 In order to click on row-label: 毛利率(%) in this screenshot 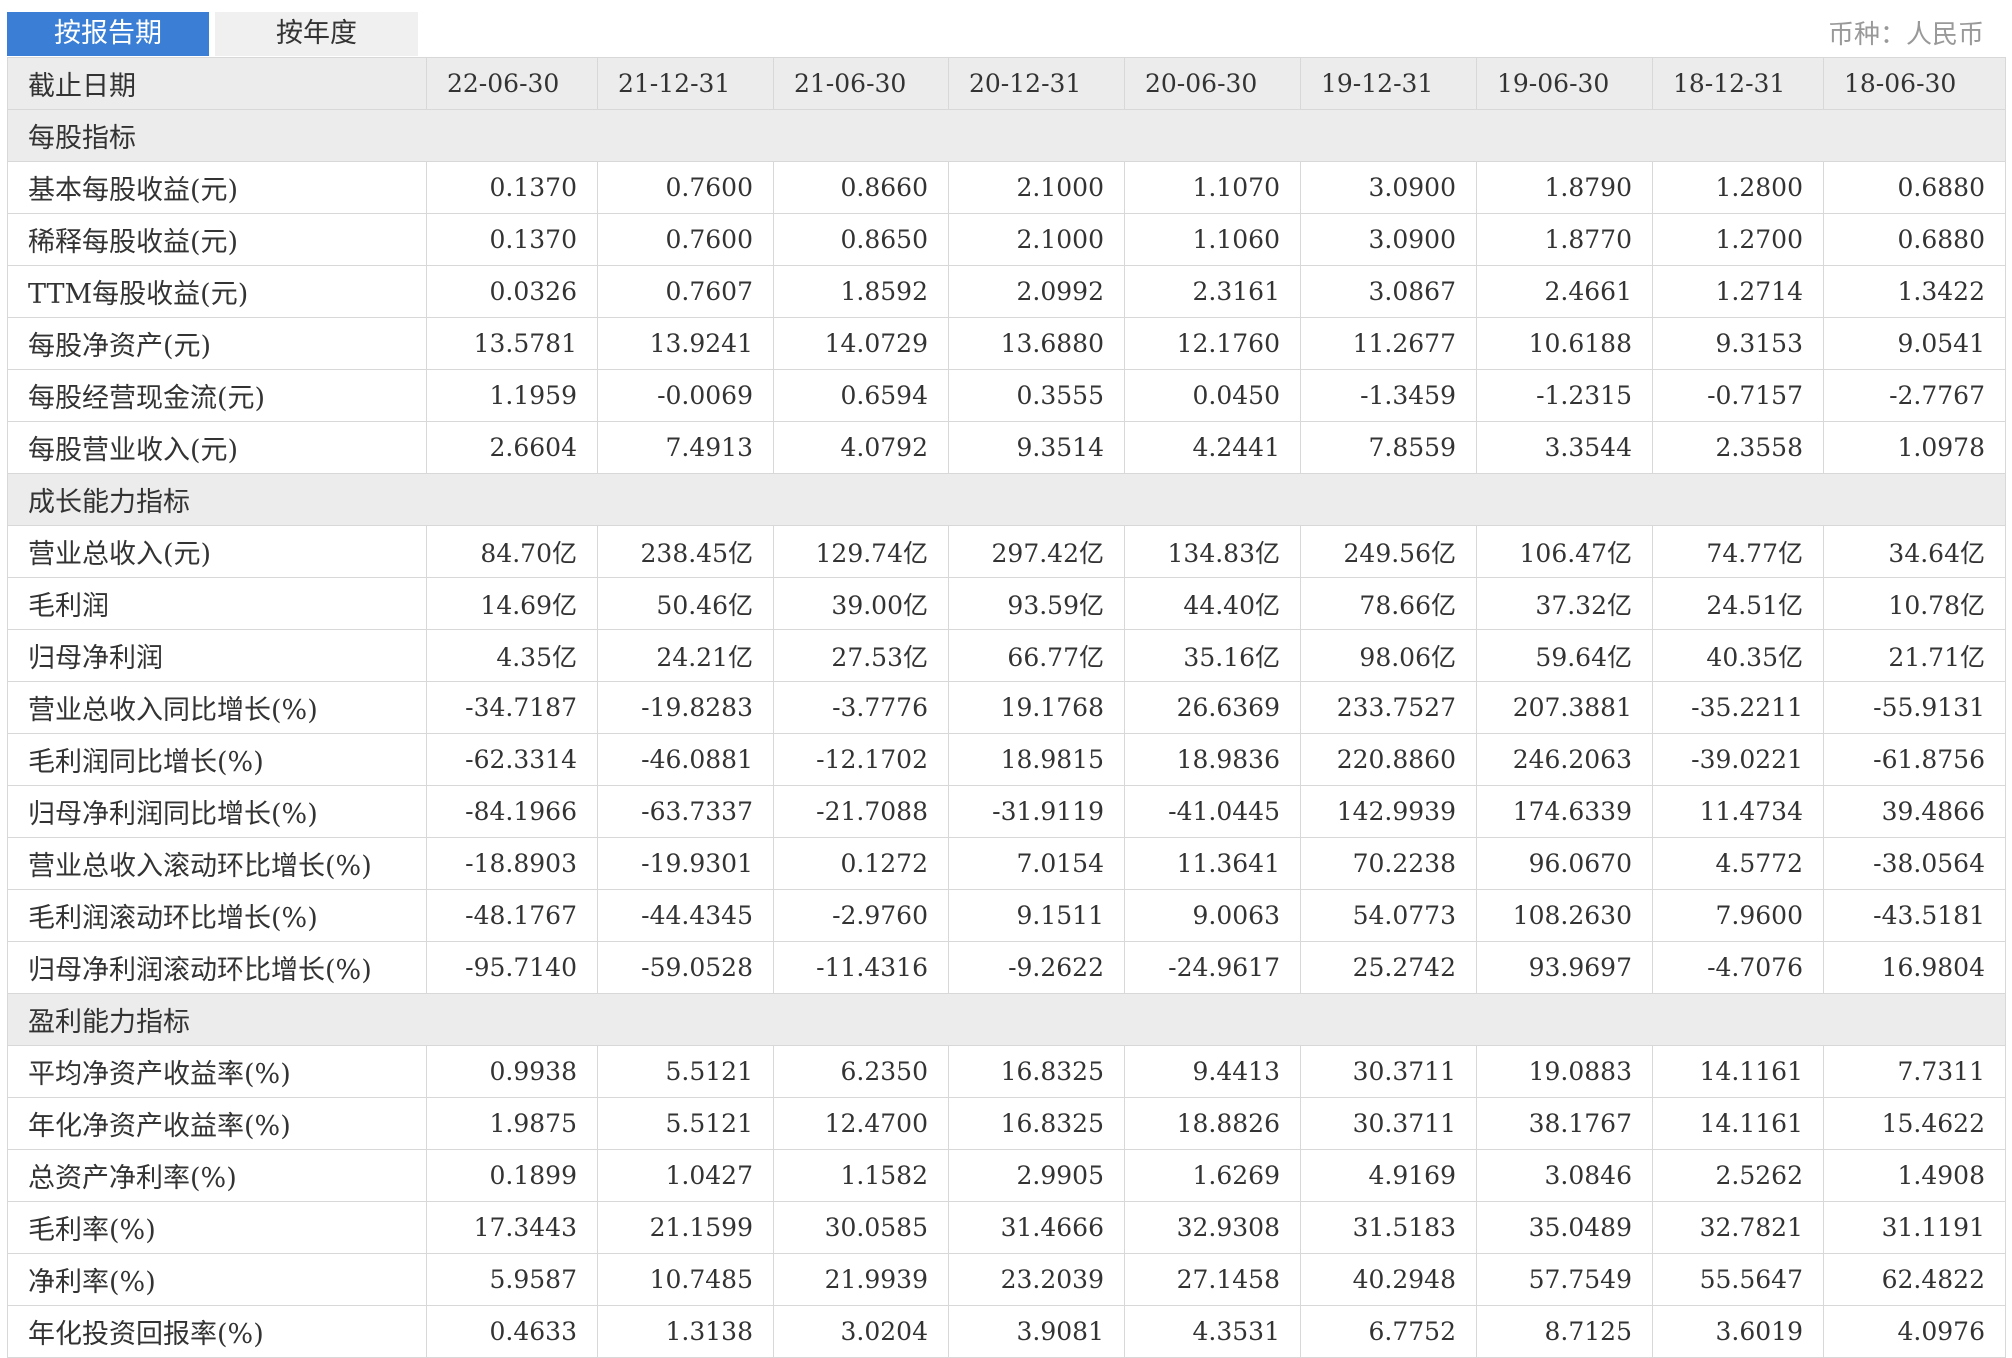, I will do `click(217, 1227)`.